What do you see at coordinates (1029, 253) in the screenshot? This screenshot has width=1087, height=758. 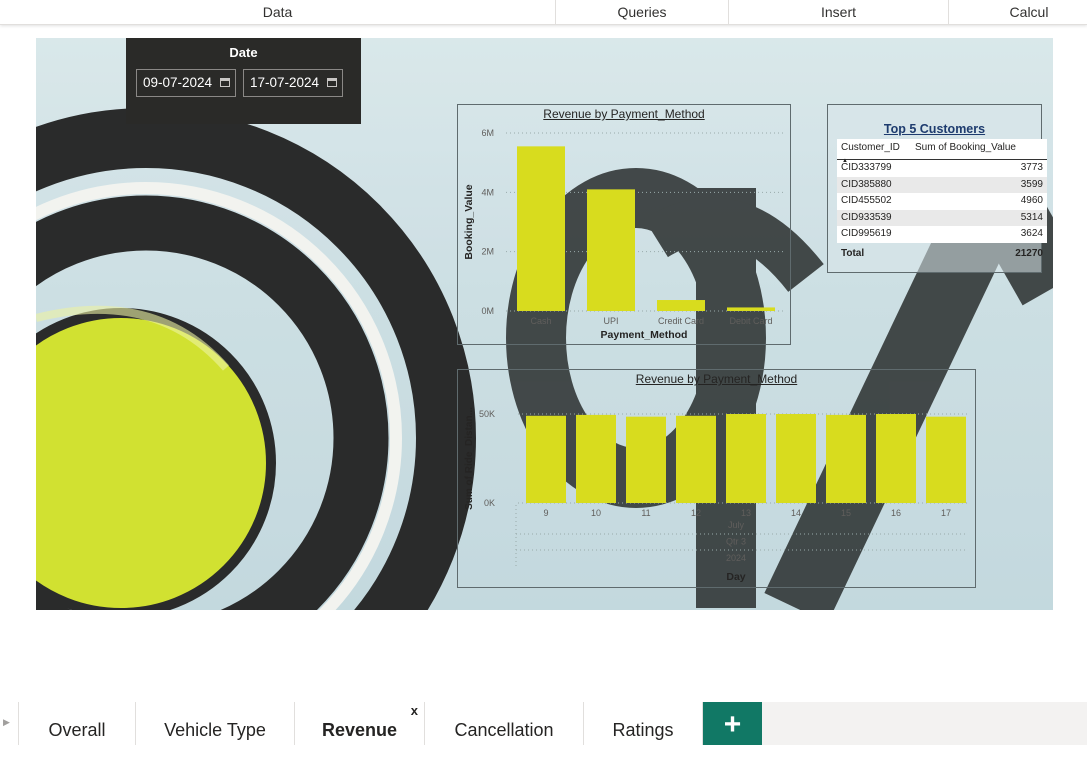 I see `total-value: 21270` at bounding box center [1029, 253].